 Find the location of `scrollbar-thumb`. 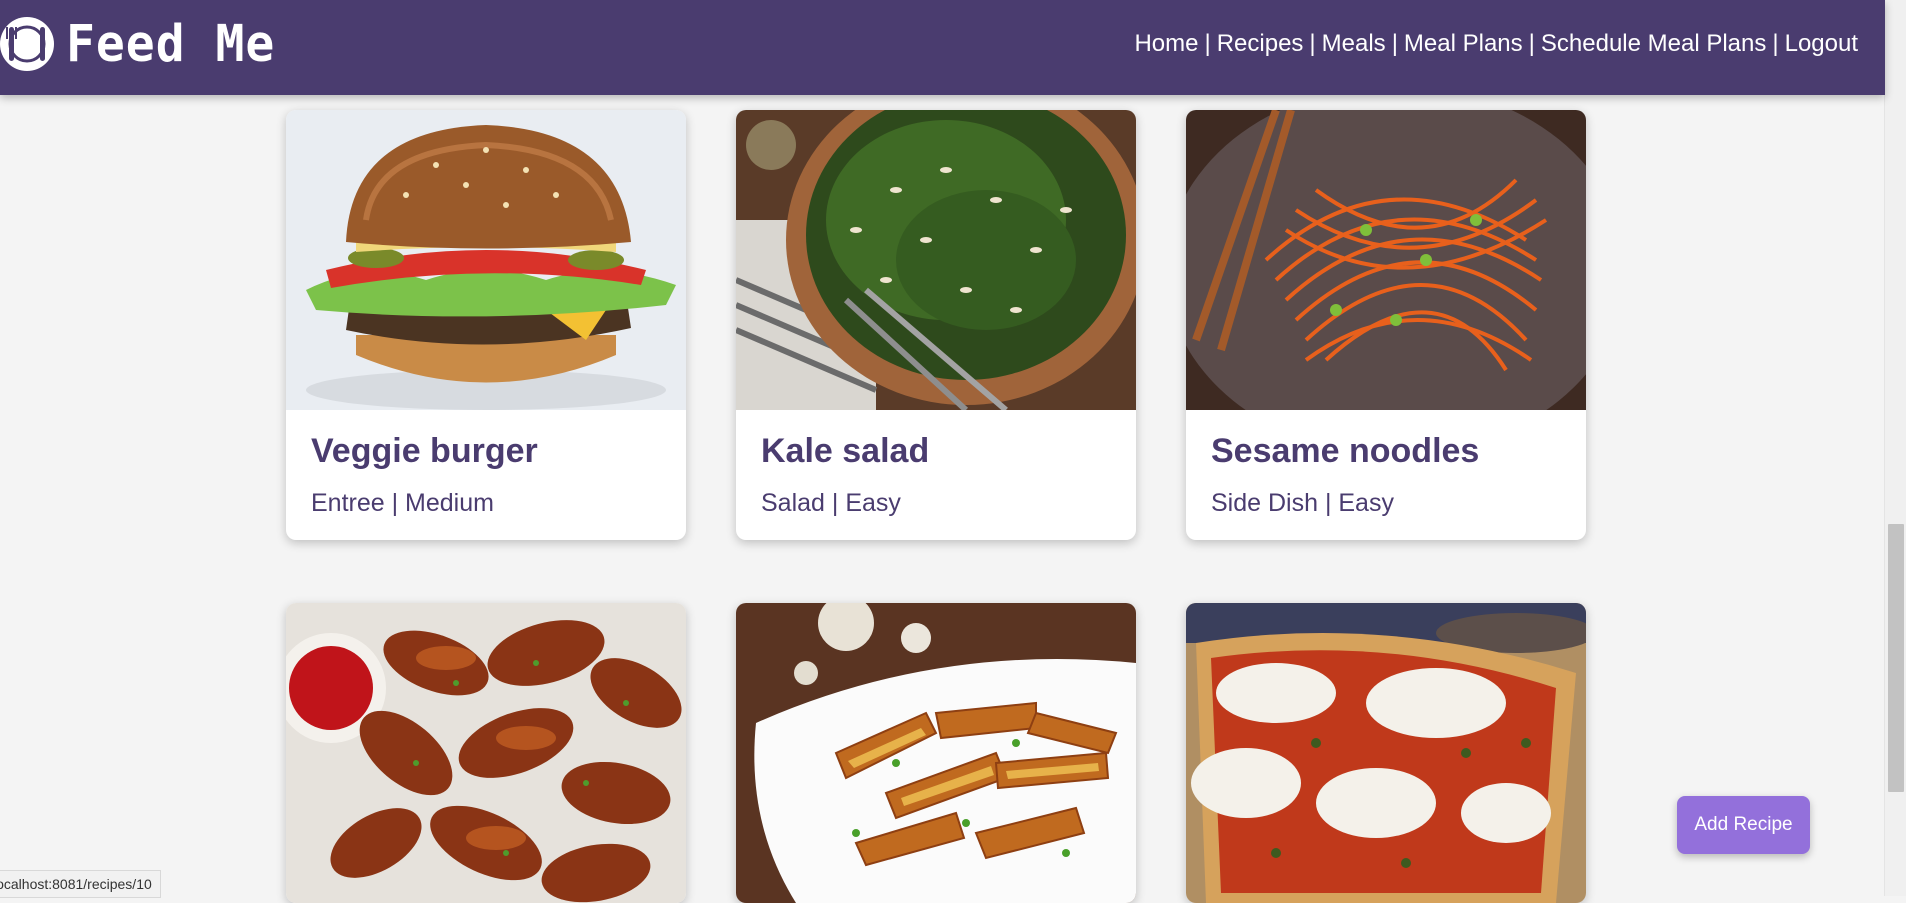

scrollbar-thumb is located at coordinates (1896, 658).